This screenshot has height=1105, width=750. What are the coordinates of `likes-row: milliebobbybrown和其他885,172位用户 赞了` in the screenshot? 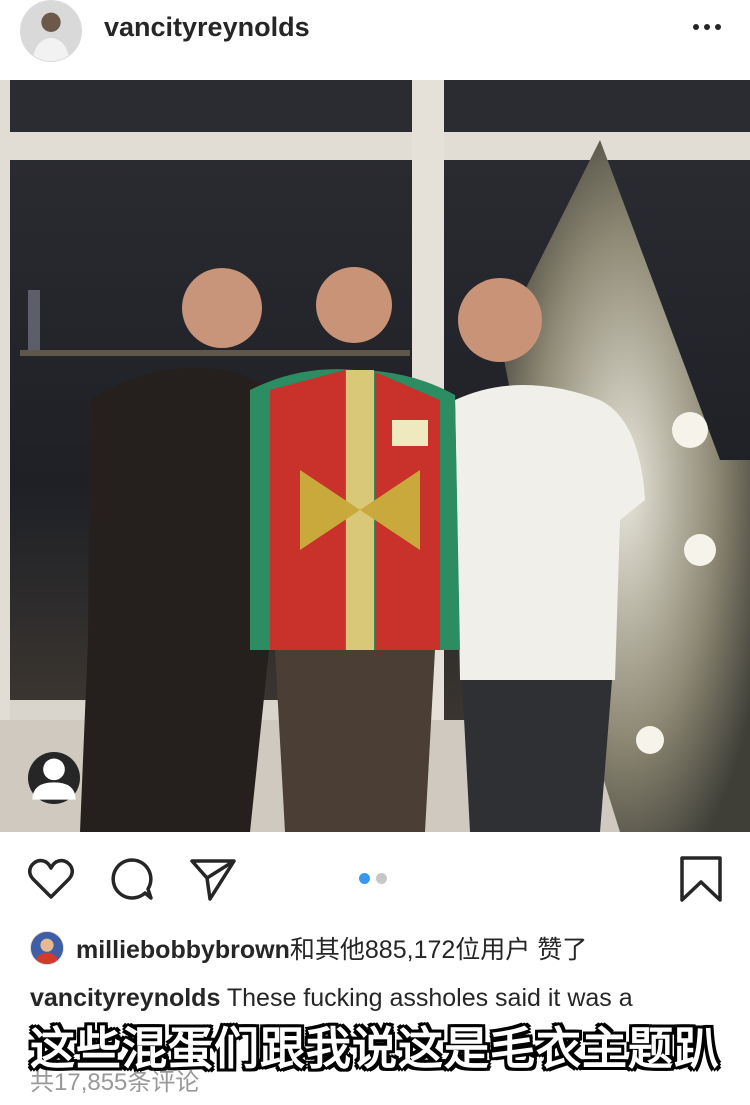 It's located at (308, 948).